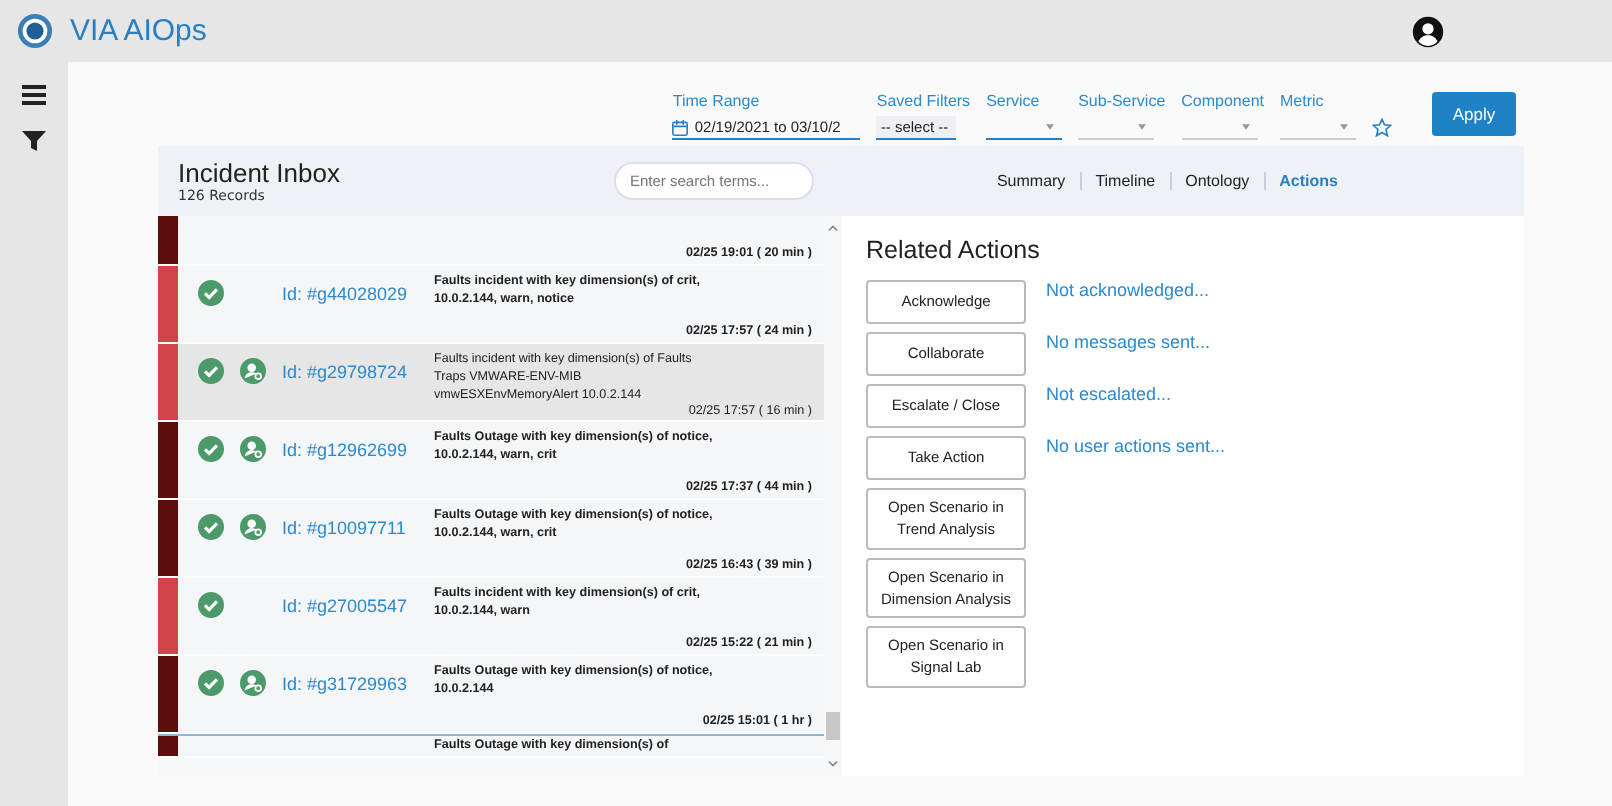  Describe the element at coordinates (1222, 101) in the screenshot. I see `field-label: Component` at that location.